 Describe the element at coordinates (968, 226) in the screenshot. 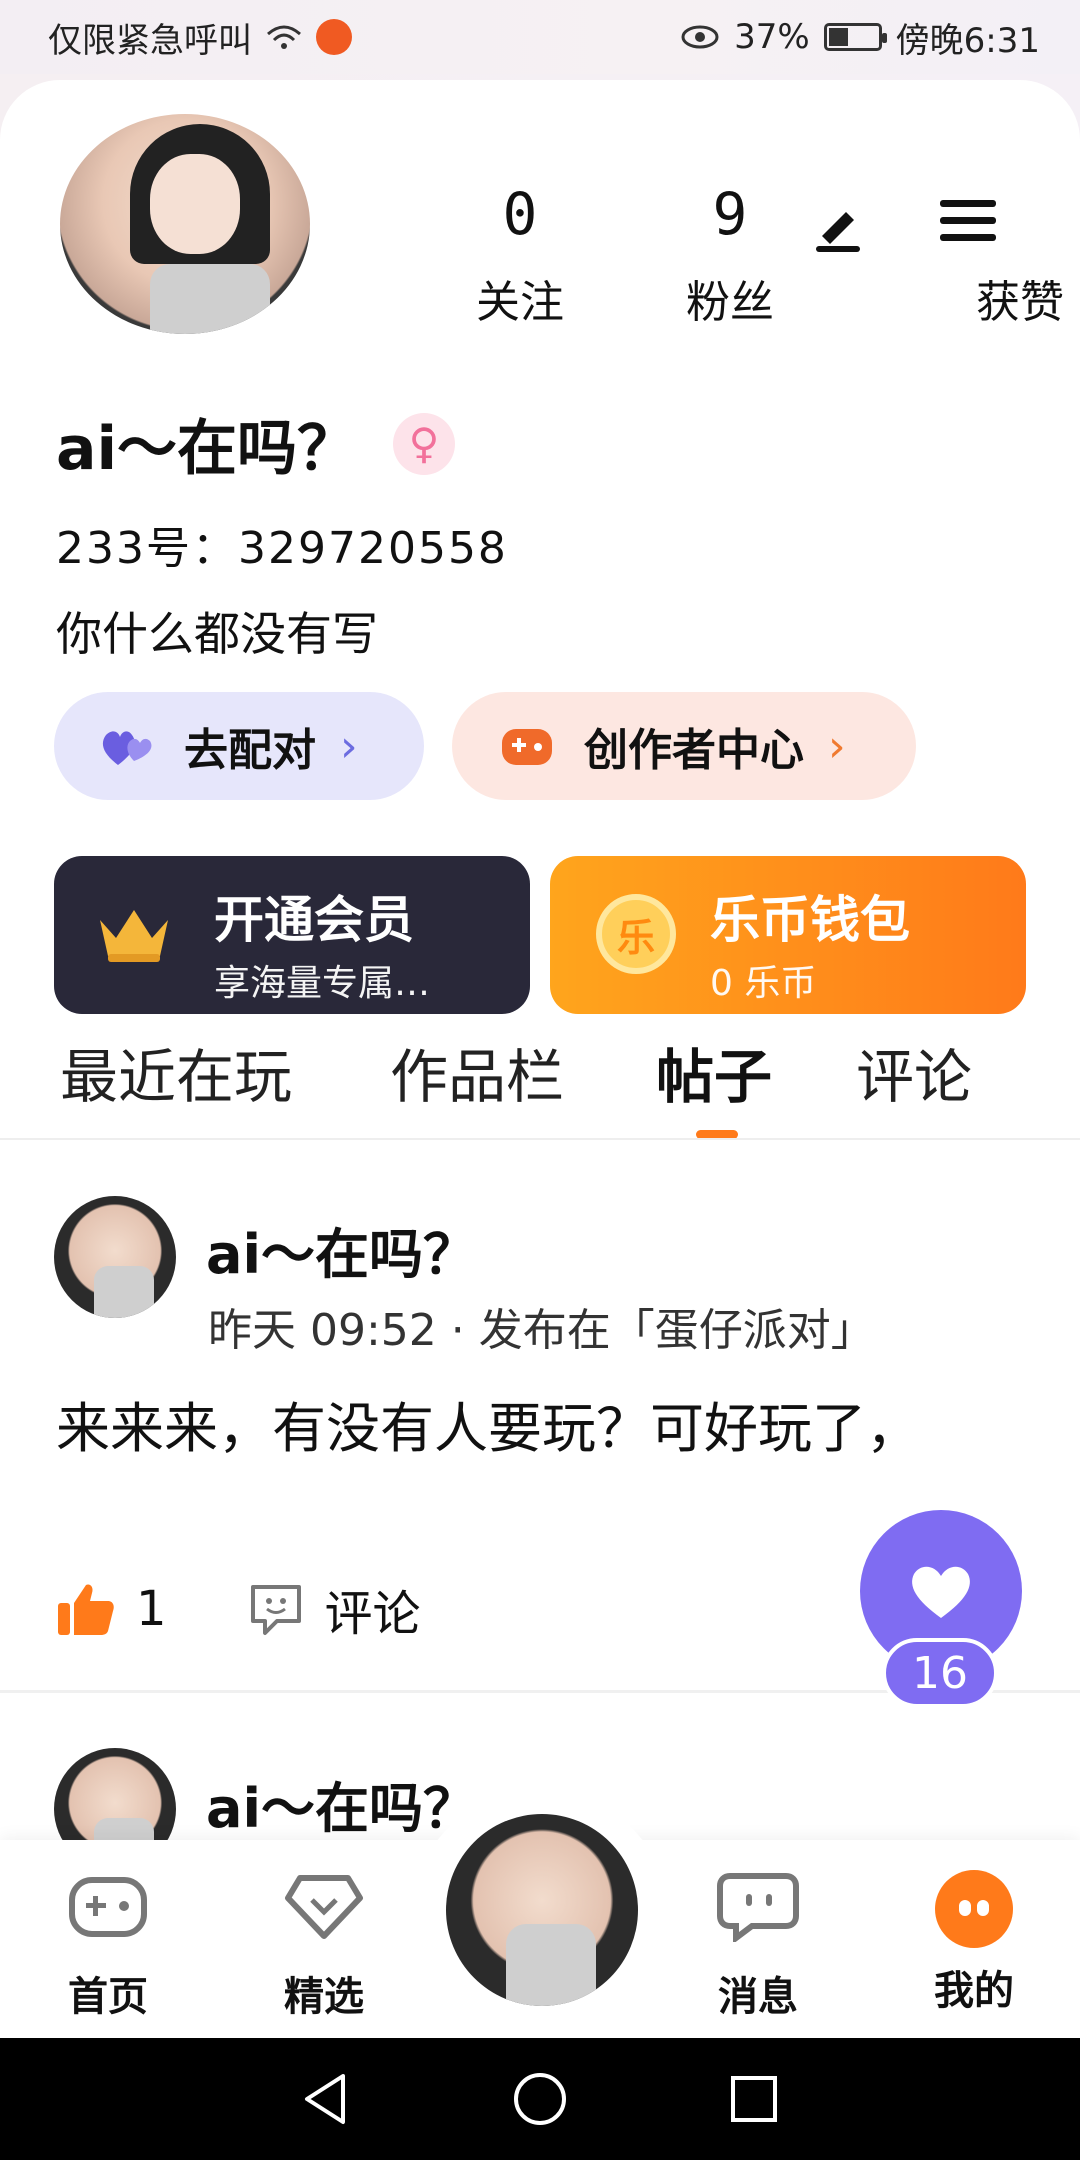

I see `menu-icon` at that location.